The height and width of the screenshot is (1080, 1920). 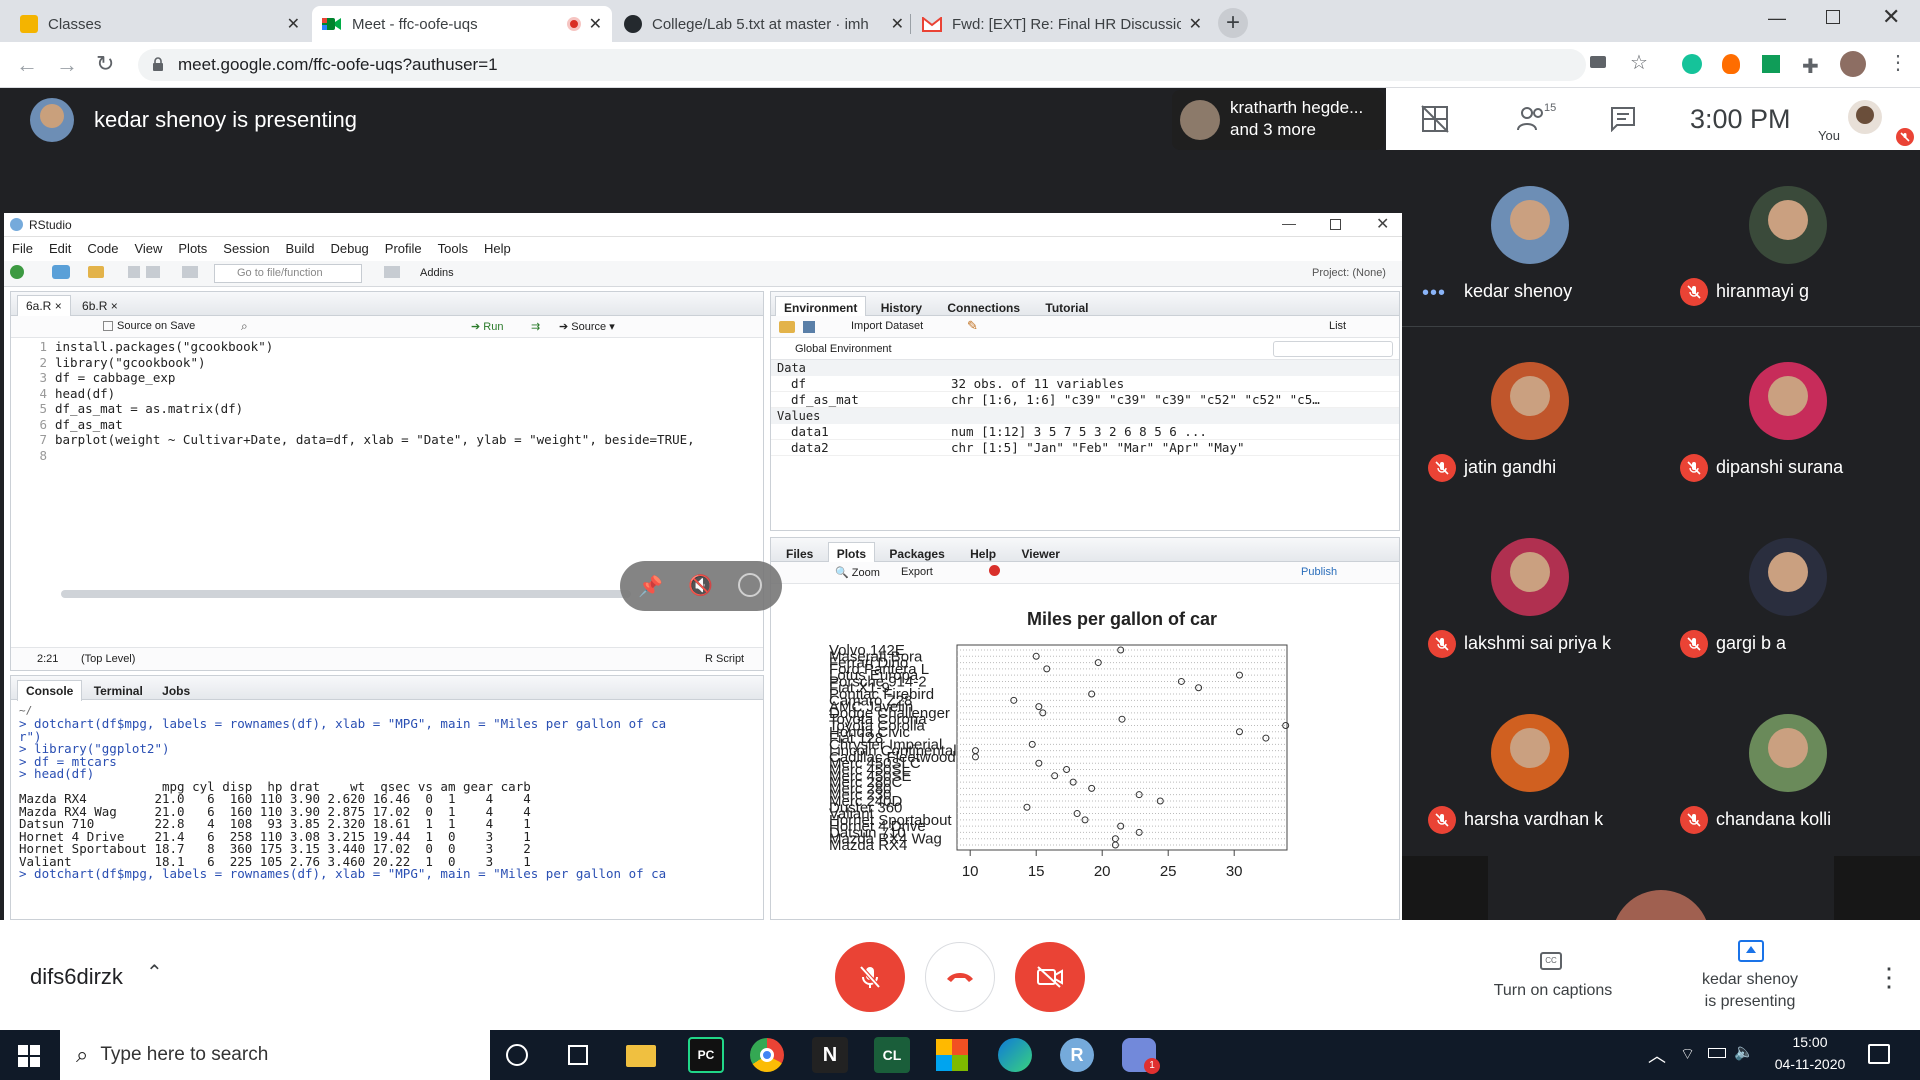 What do you see at coordinates (1853, 64) in the screenshot?
I see `profile-avatar` at bounding box center [1853, 64].